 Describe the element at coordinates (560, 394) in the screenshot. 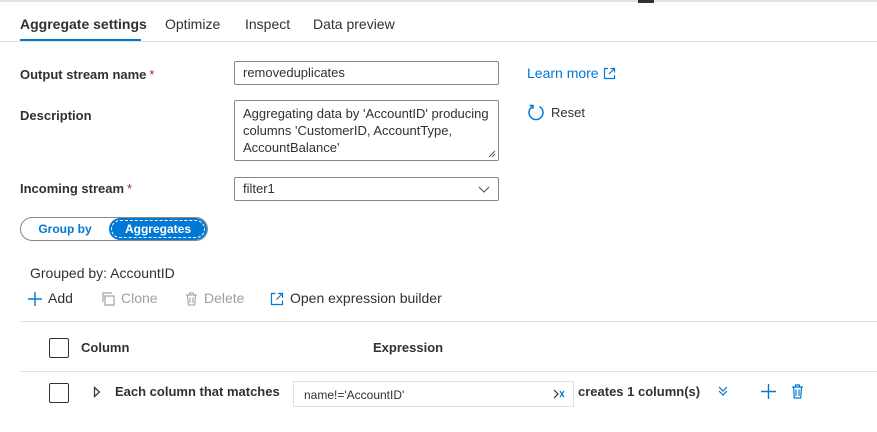

I see `expression-icon` at that location.